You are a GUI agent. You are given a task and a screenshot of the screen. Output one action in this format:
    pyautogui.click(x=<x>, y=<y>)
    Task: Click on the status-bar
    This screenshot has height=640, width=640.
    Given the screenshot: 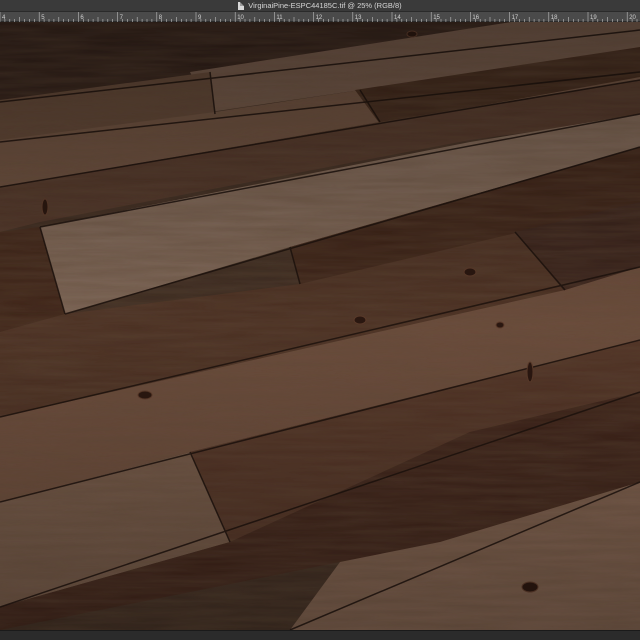 What is the action you would take?
    pyautogui.click(x=320, y=635)
    